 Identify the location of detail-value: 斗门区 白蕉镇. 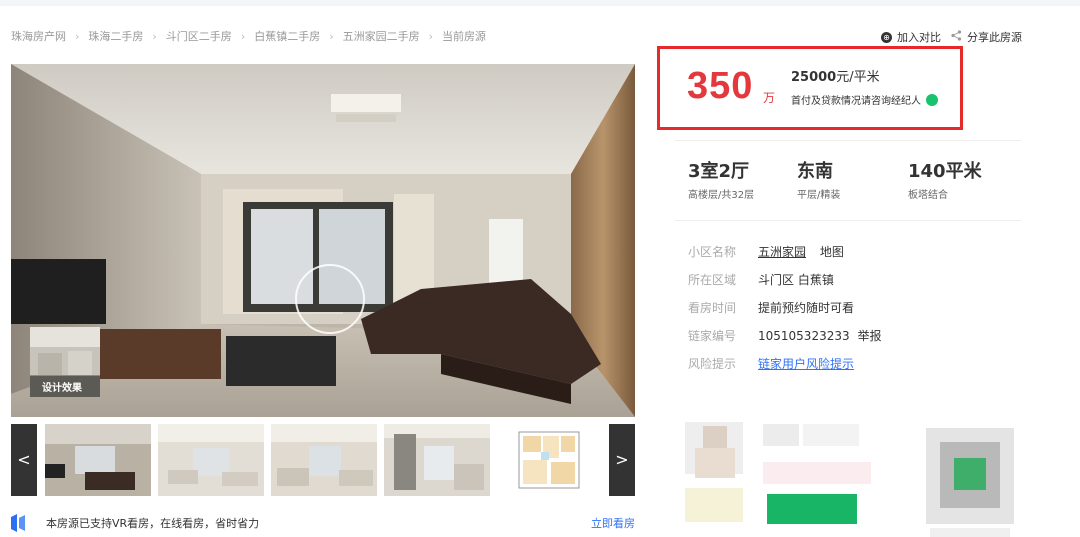
(796, 279).